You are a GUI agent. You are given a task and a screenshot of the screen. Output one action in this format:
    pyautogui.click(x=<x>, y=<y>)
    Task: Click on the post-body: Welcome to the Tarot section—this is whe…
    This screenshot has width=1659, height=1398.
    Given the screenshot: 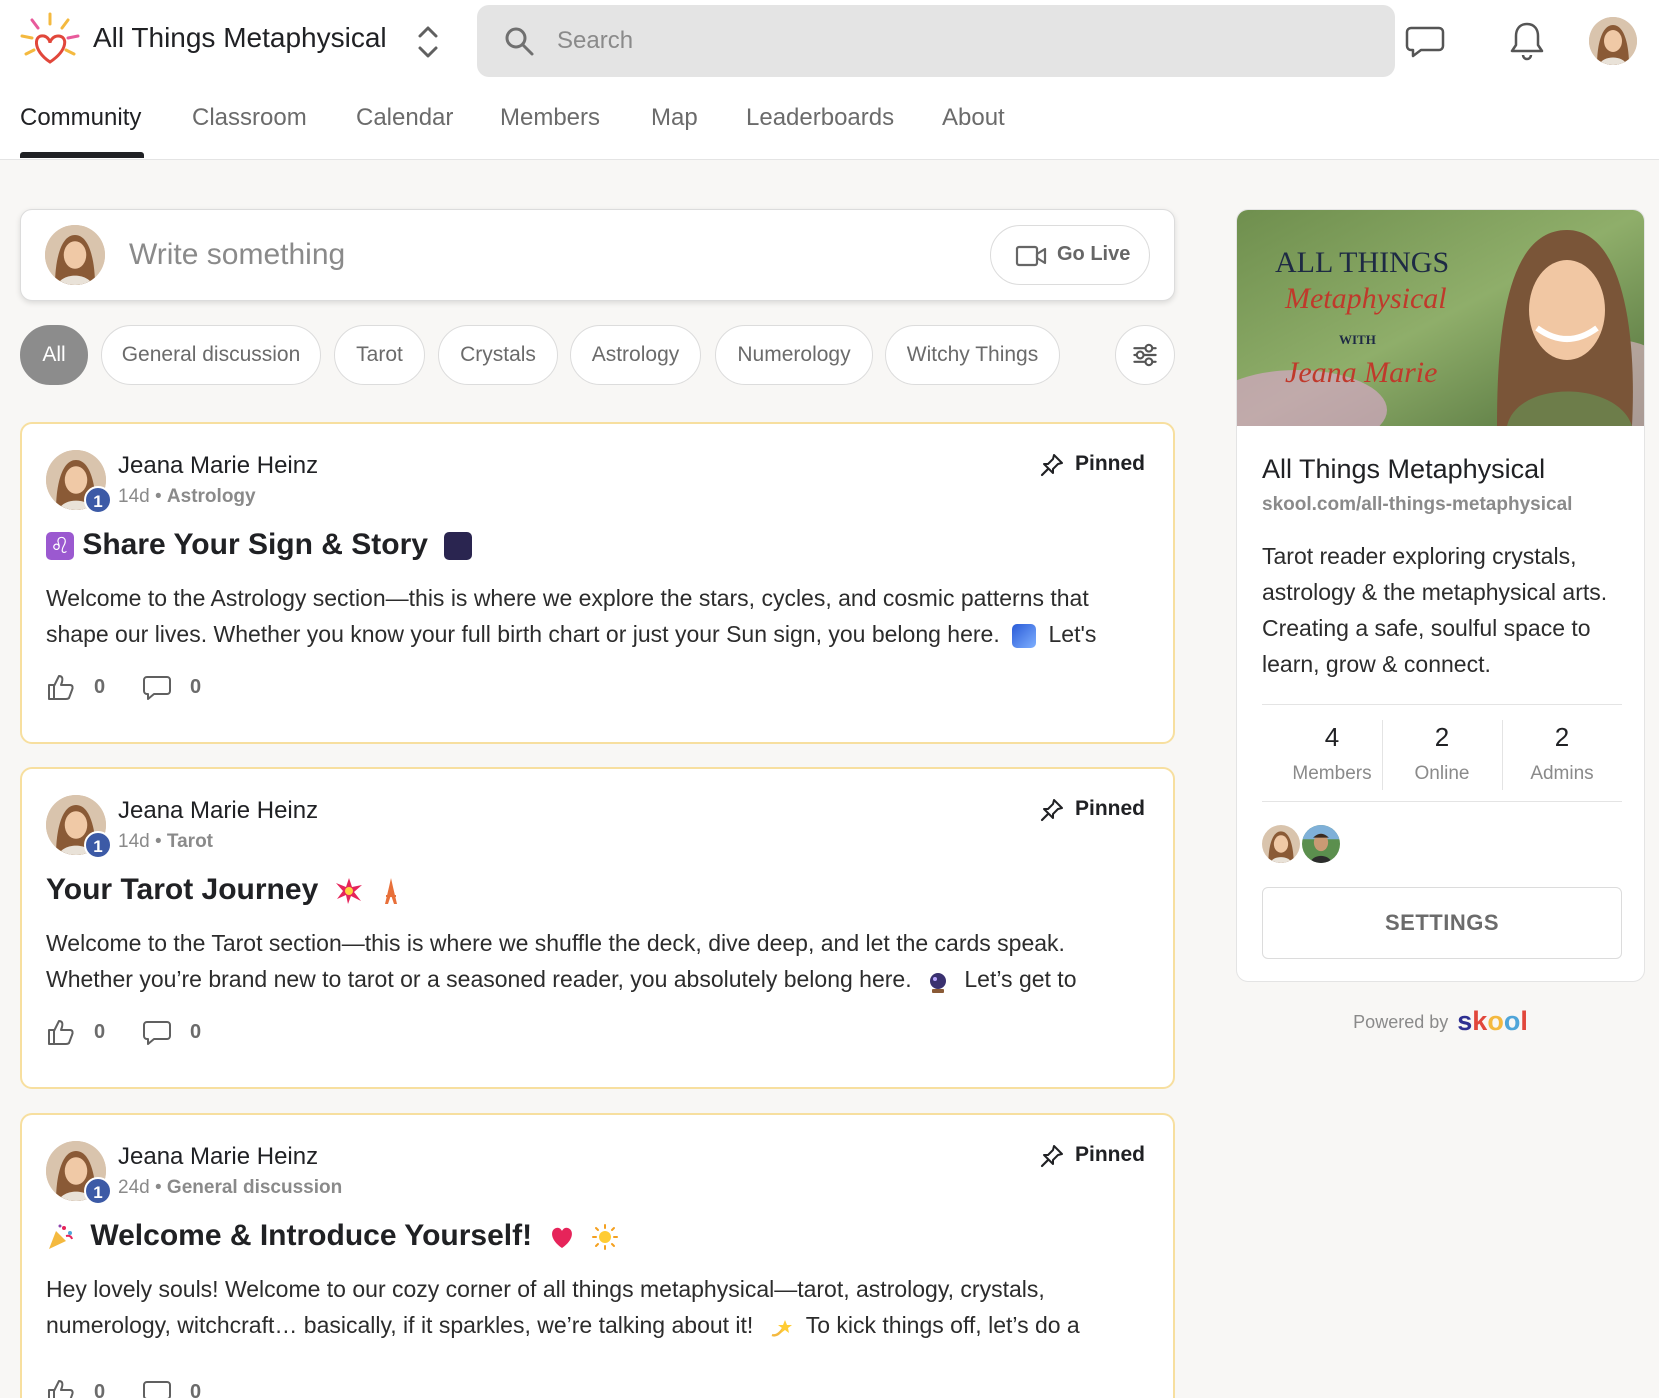 What is the action you would take?
    pyautogui.click(x=591, y=961)
    